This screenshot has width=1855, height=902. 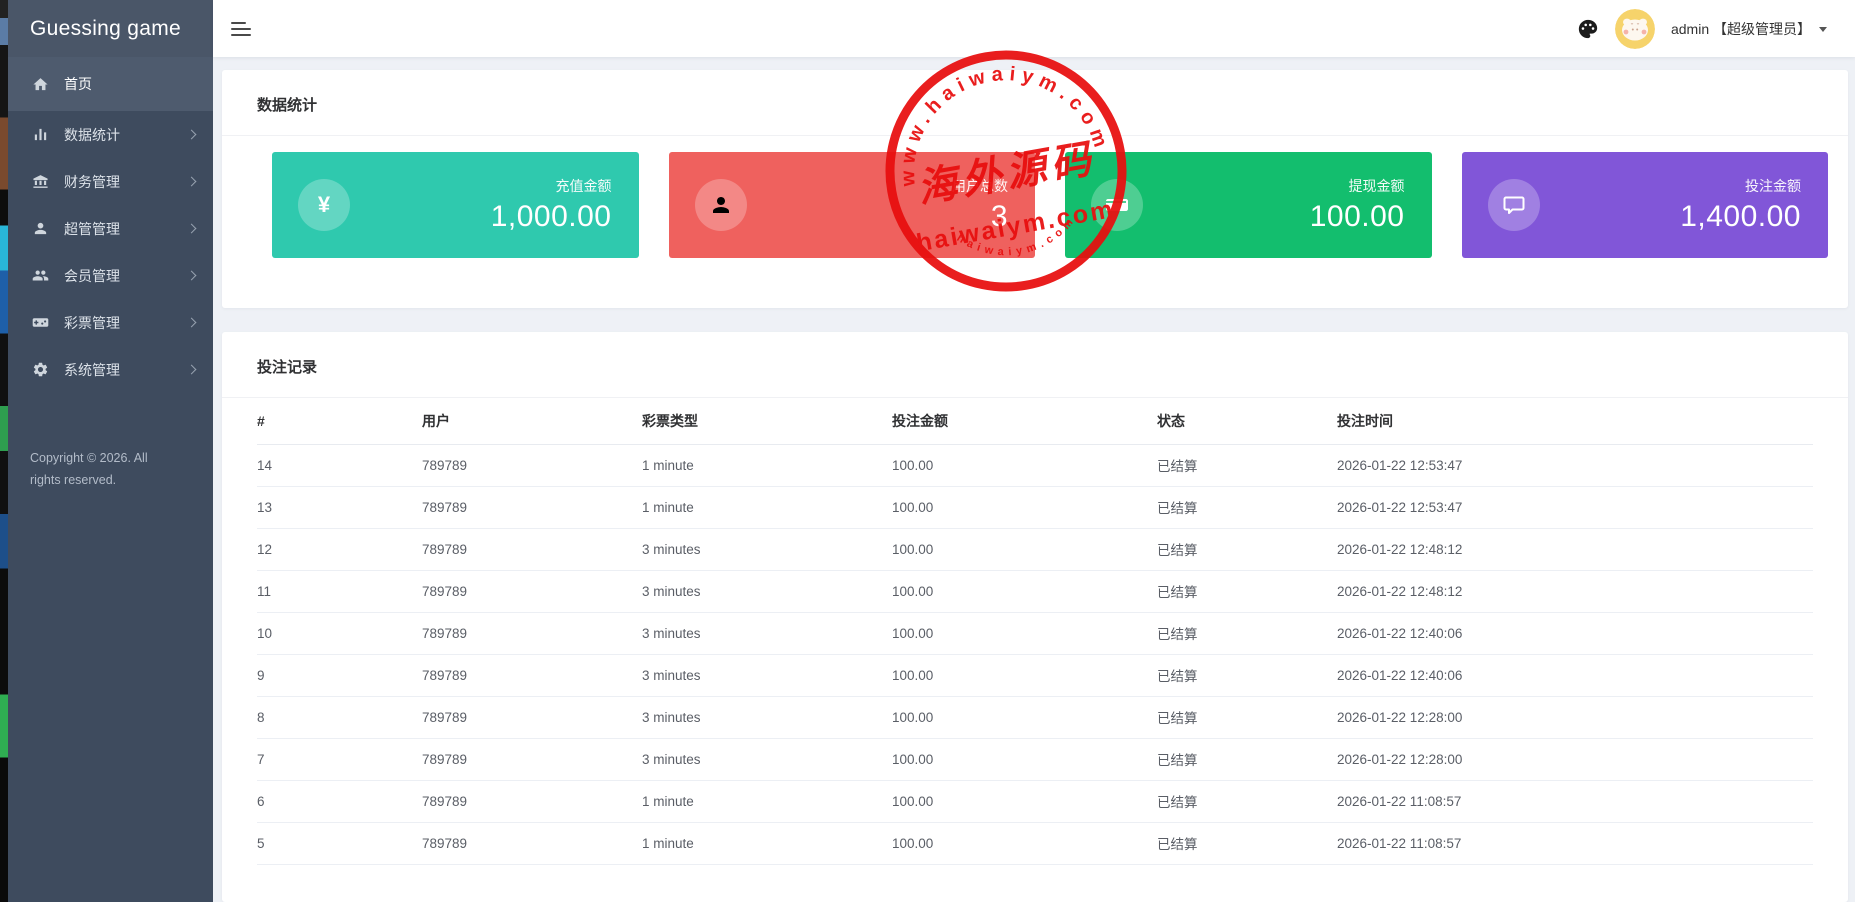 What do you see at coordinates (339, 465) in the screenshot?
I see `table-cell: 14` at bounding box center [339, 465].